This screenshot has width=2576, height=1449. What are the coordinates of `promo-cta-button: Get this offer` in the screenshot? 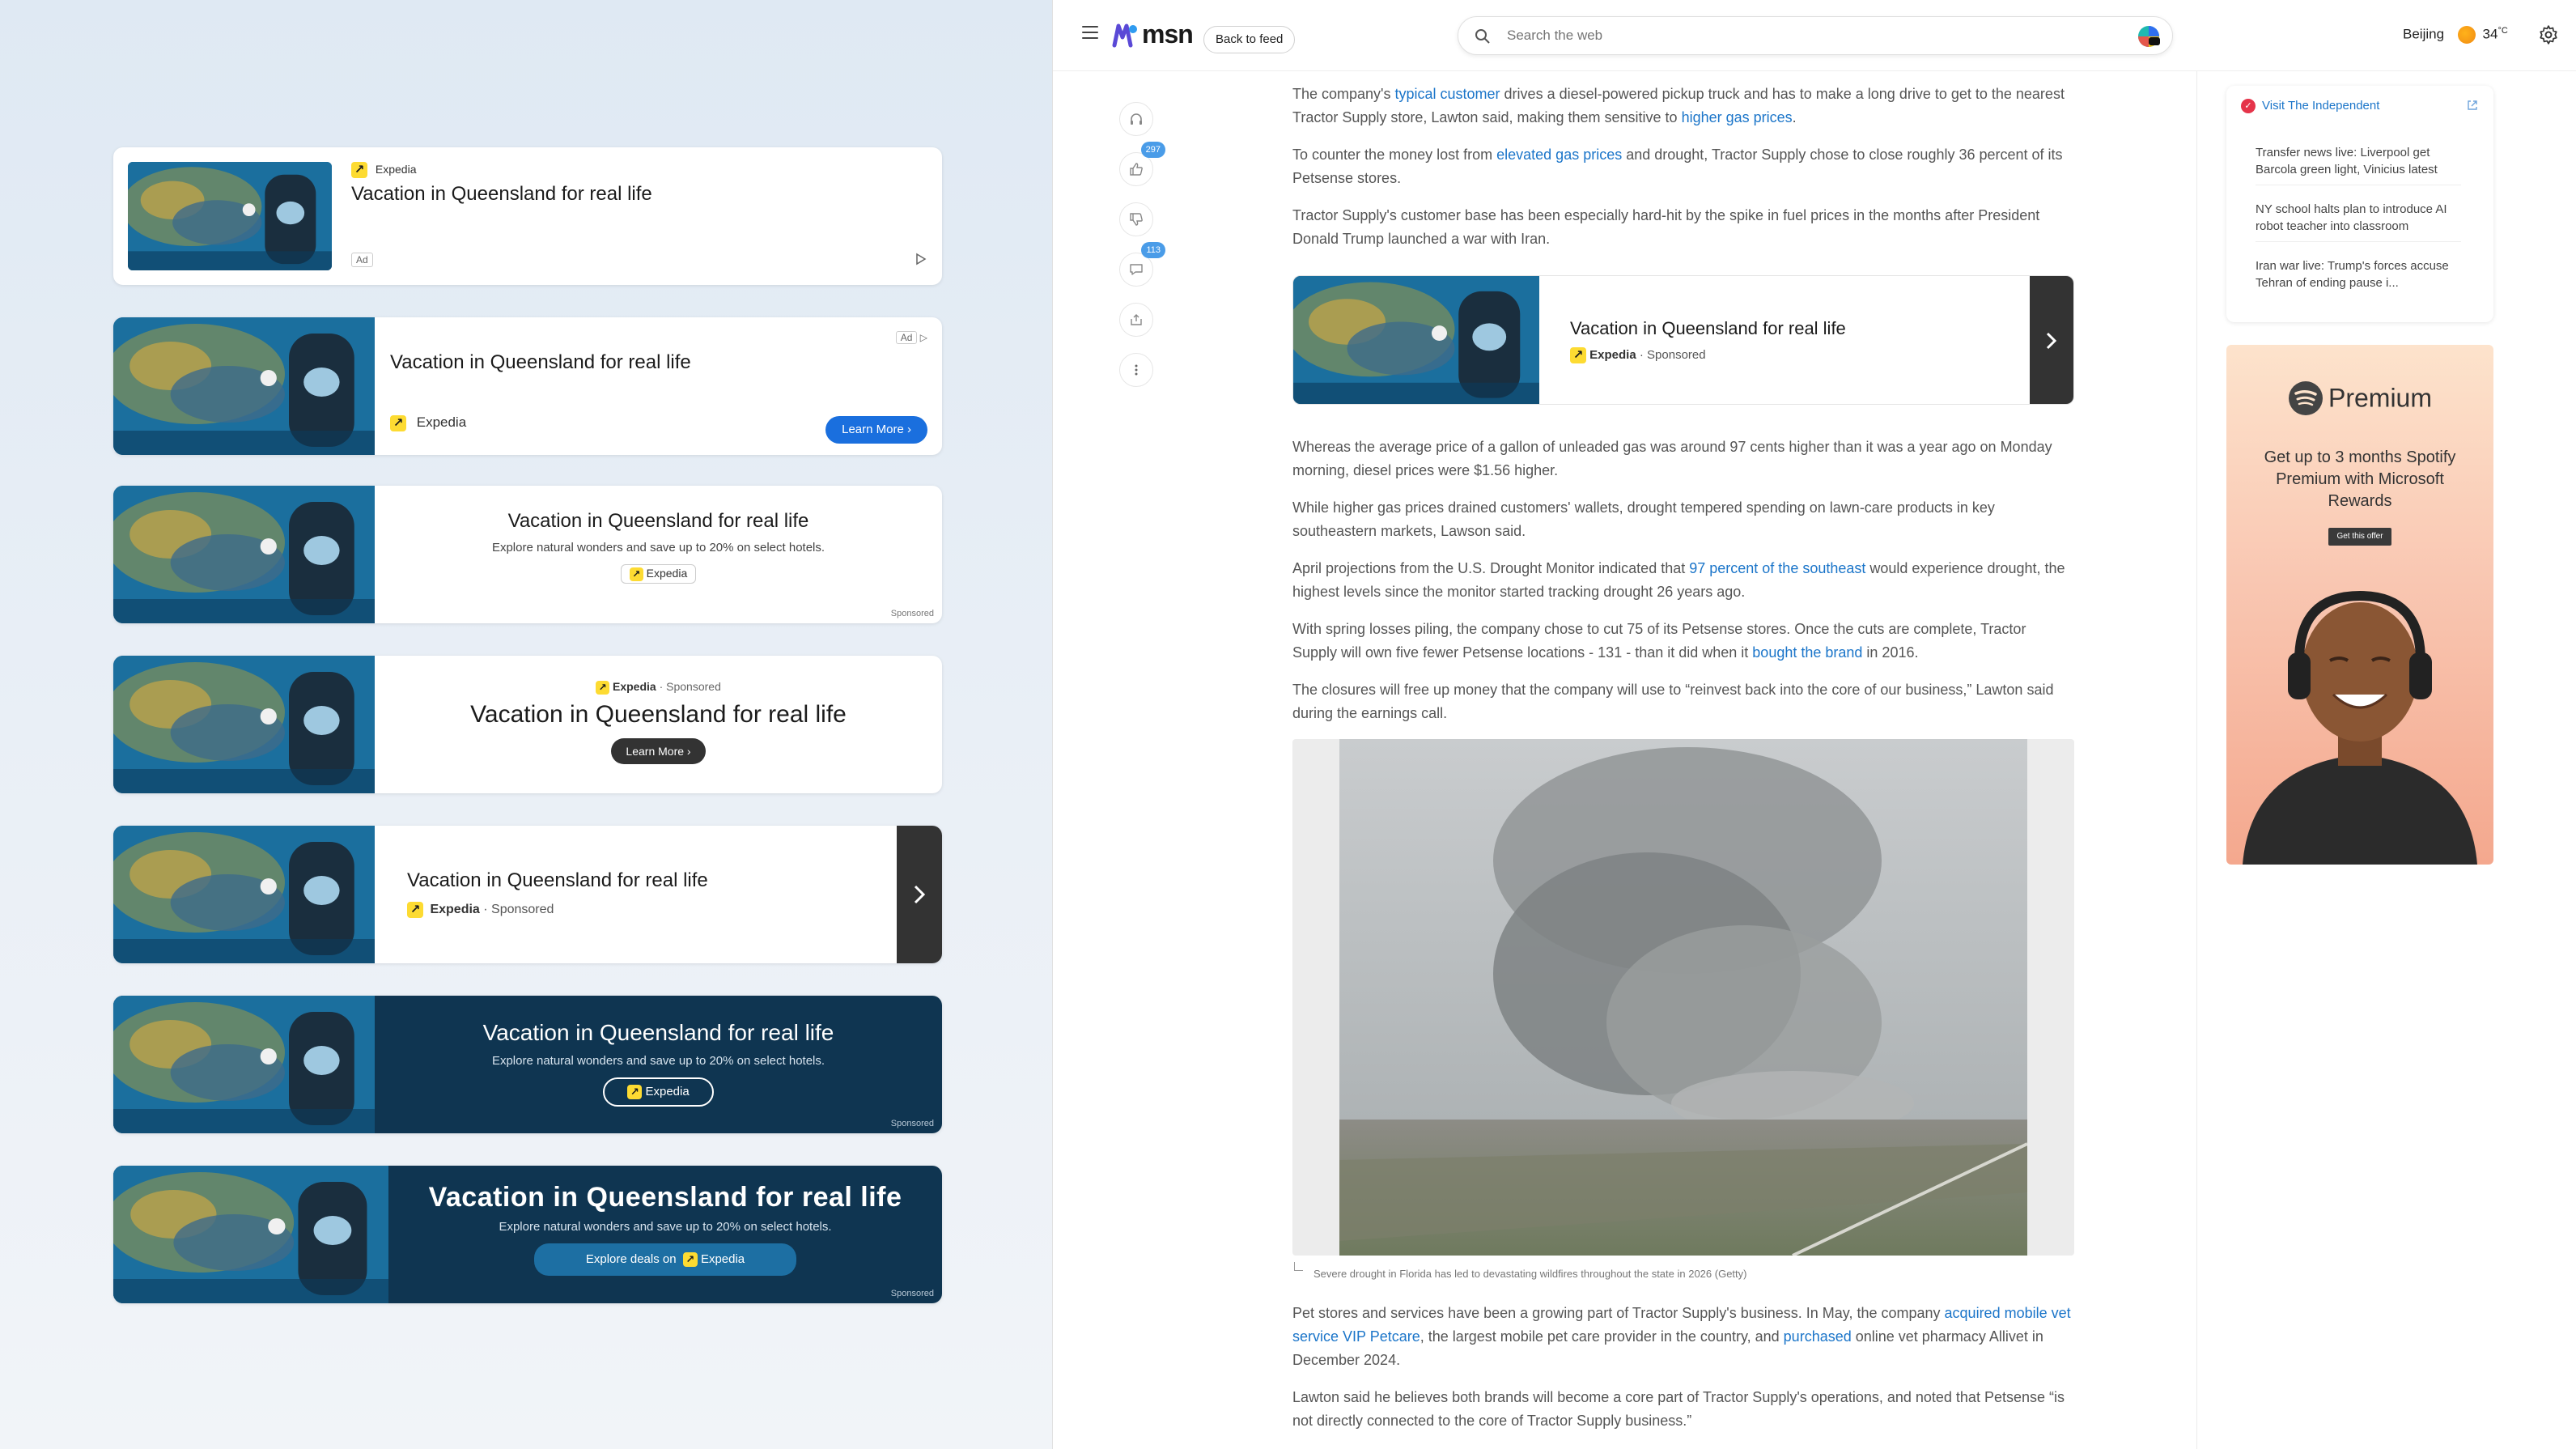 It's located at (2359, 537).